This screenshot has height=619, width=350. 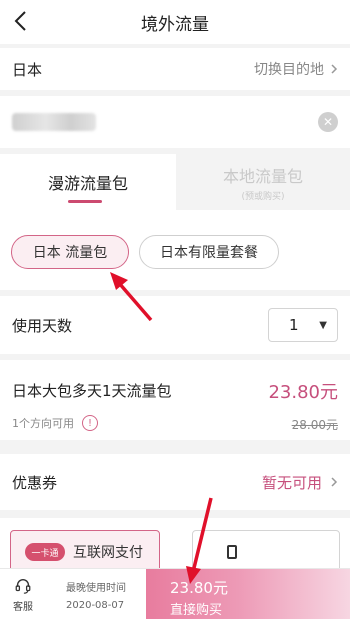 I want to click on phone-number-row: ✕, so click(x=175, y=122).